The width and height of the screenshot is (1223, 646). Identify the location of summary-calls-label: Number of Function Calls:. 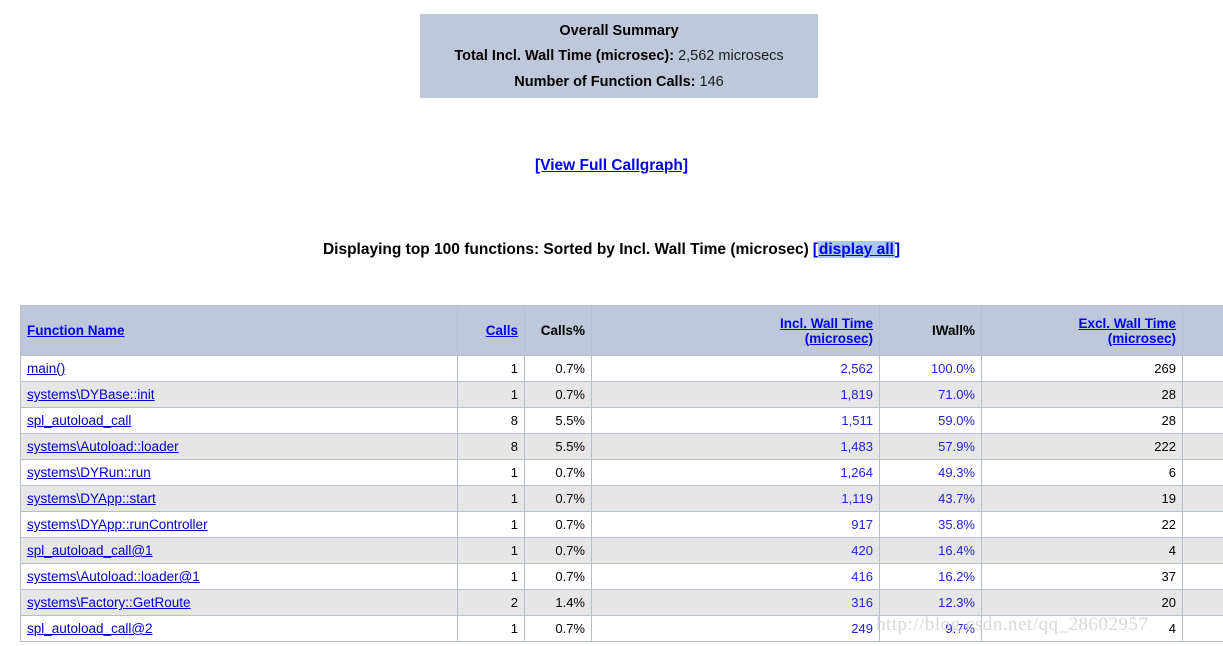
(605, 82).